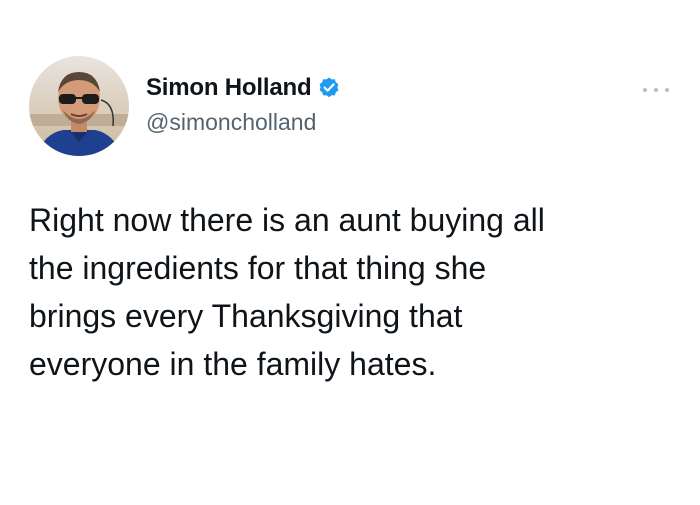 This screenshot has height=505, width=700. Describe the element at coordinates (287, 220) in the screenshot. I see `tweet-text-line: Right now there is an aunt buying all` at that location.